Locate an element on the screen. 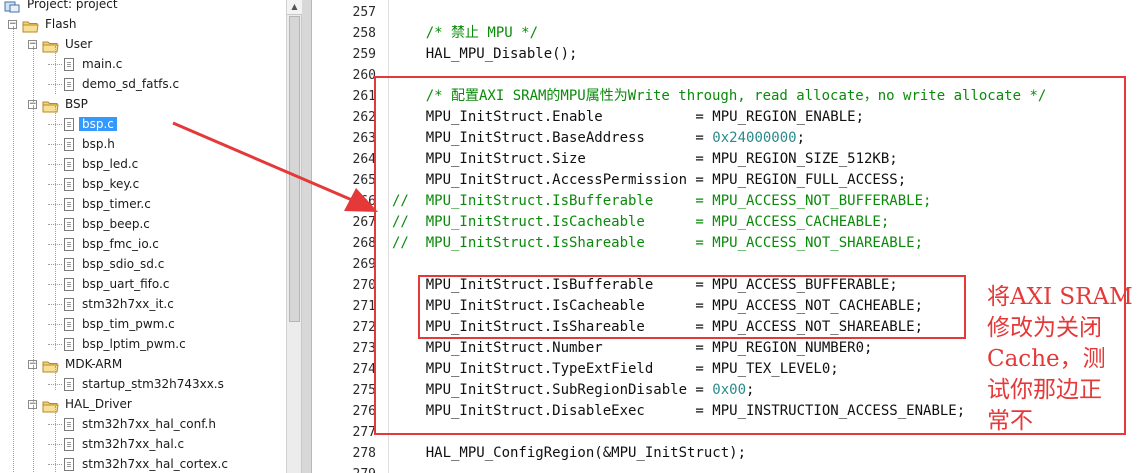 The height and width of the screenshot is (473, 1140). code-line: HAL_MPU_ConfigRegion(&MPU_InitStruct); is located at coordinates (569, 453).